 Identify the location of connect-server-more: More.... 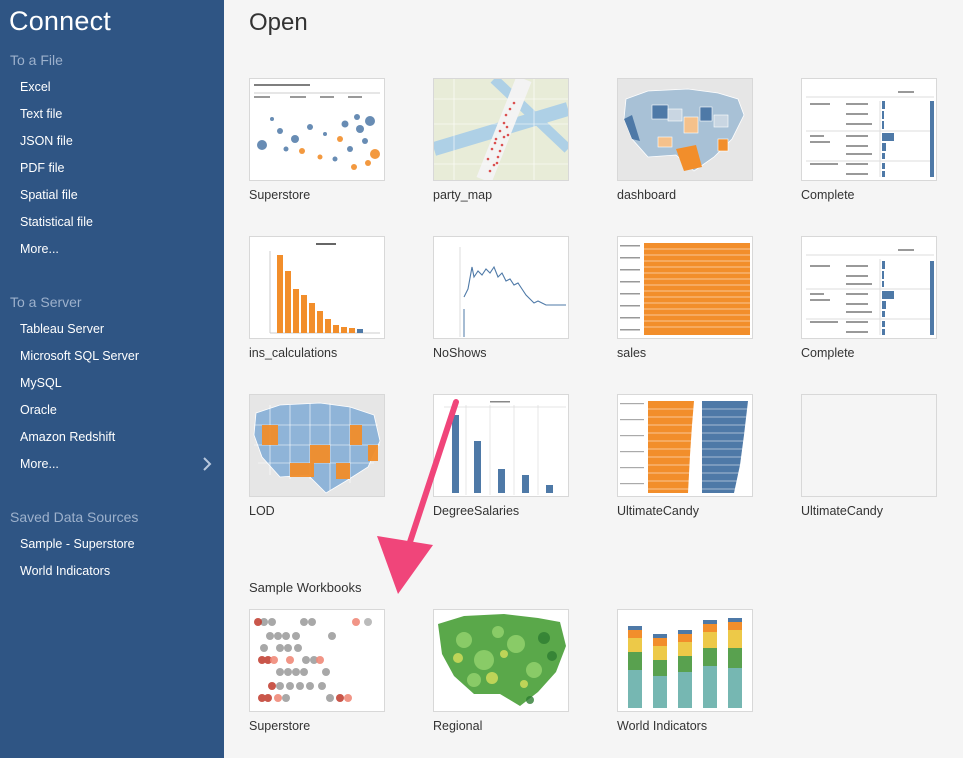
(39, 464).